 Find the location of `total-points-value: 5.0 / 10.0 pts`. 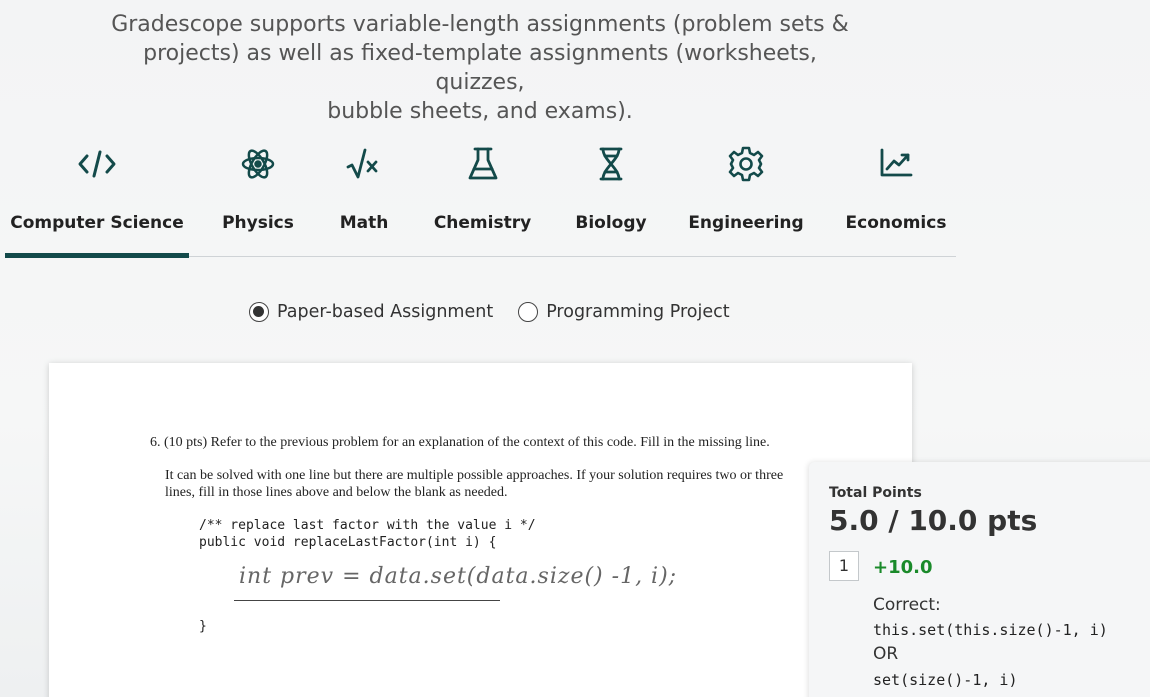

total-points-value: 5.0 / 10.0 pts is located at coordinates (933, 520).